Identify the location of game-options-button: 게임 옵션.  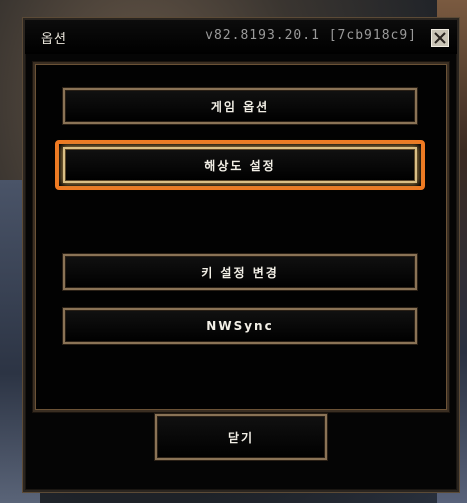
(240, 106).